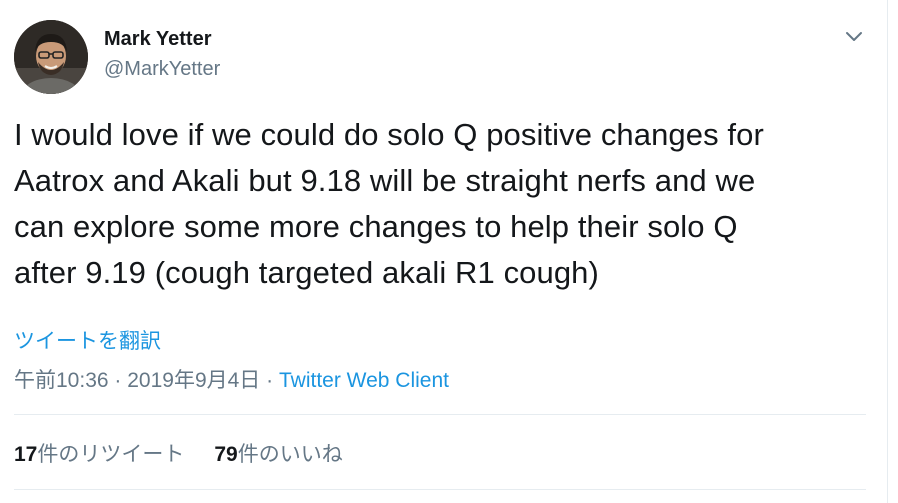 The width and height of the screenshot is (898, 503). What do you see at coordinates (26, 454) in the screenshot?
I see `retweet-count: 17` at bounding box center [26, 454].